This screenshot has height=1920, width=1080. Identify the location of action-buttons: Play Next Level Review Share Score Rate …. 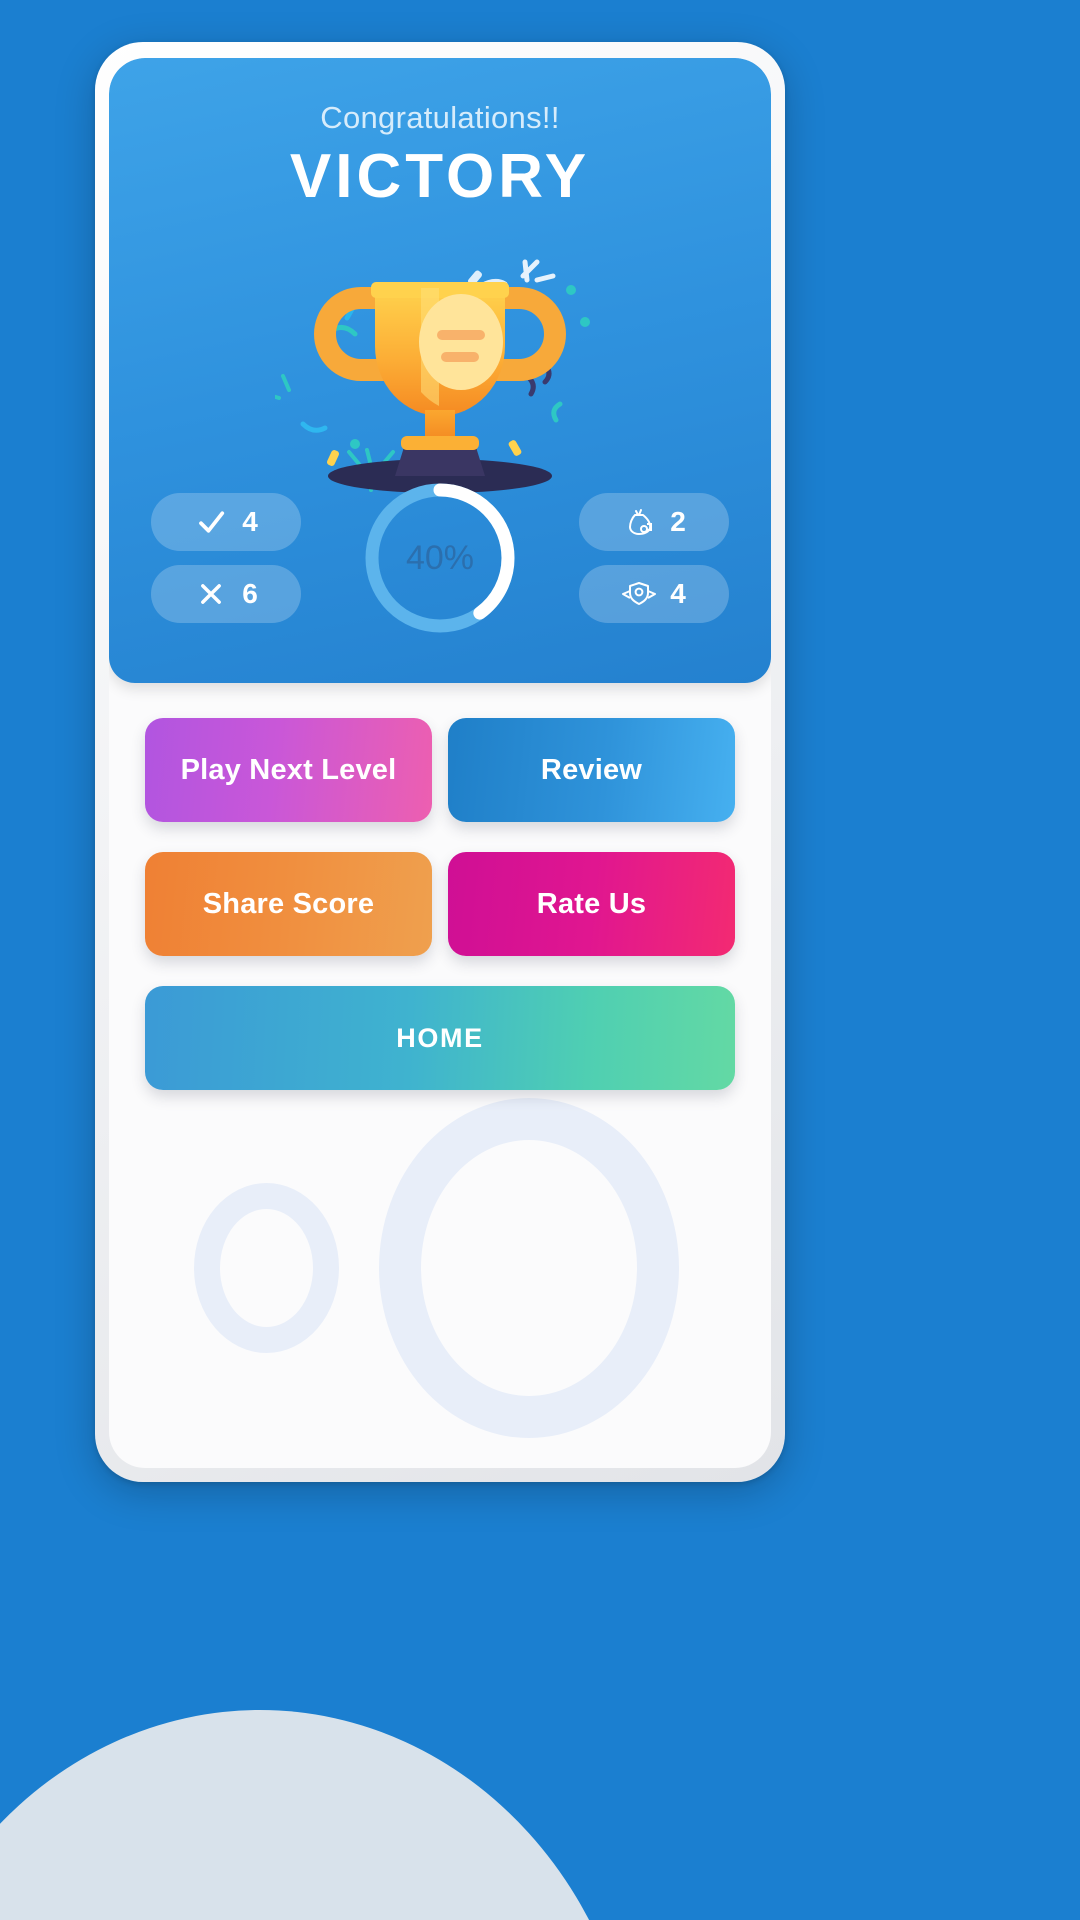
(440, 886).